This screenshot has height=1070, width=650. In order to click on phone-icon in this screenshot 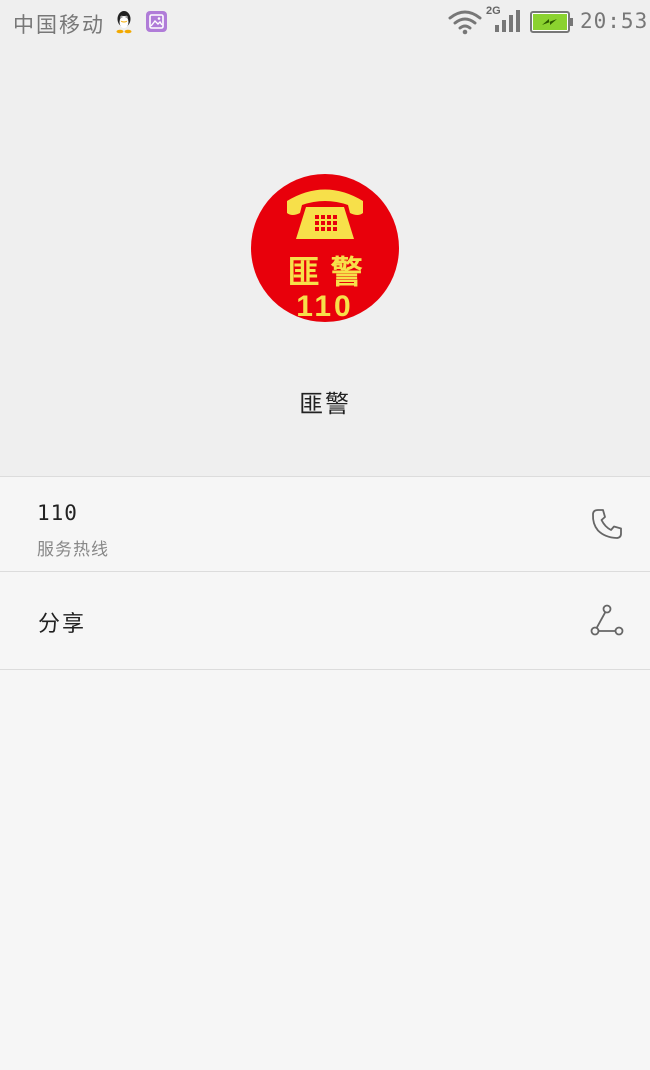, I will do `click(607, 524)`.